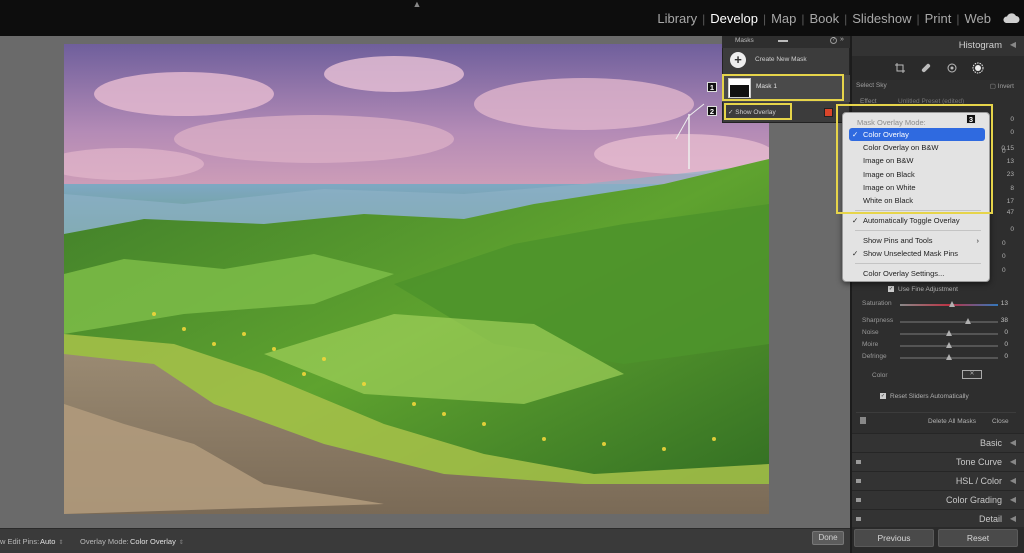 This screenshot has width=1024, height=553. What do you see at coordinates (917, 253) in the screenshot?
I see `menu-item-show-unselected-pins: ✓ Show Unselected Mask Pins` at bounding box center [917, 253].